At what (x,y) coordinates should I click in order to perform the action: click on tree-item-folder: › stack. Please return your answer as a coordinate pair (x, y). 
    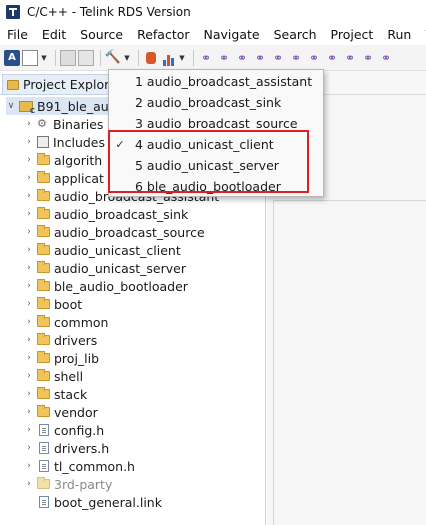
    Looking at the image, I should click on (55, 394).